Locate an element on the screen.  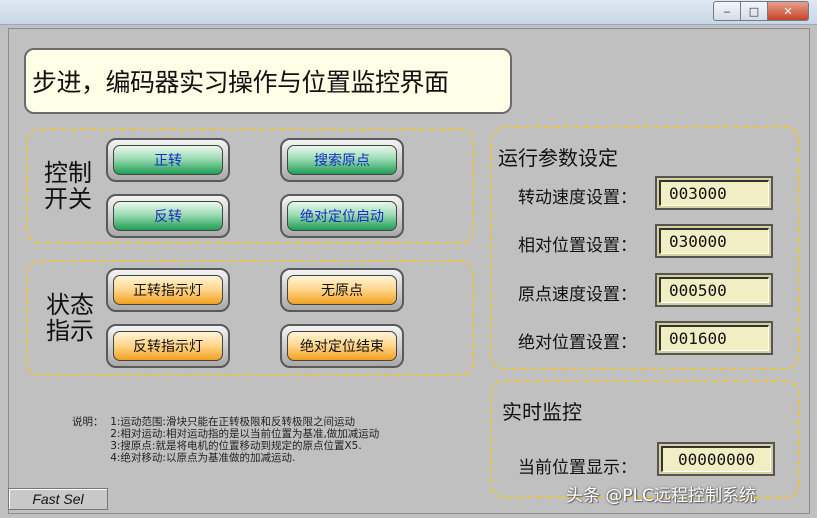
absolute-position-end-indicator-lamp: 绝对定位结束 is located at coordinates (342, 346).